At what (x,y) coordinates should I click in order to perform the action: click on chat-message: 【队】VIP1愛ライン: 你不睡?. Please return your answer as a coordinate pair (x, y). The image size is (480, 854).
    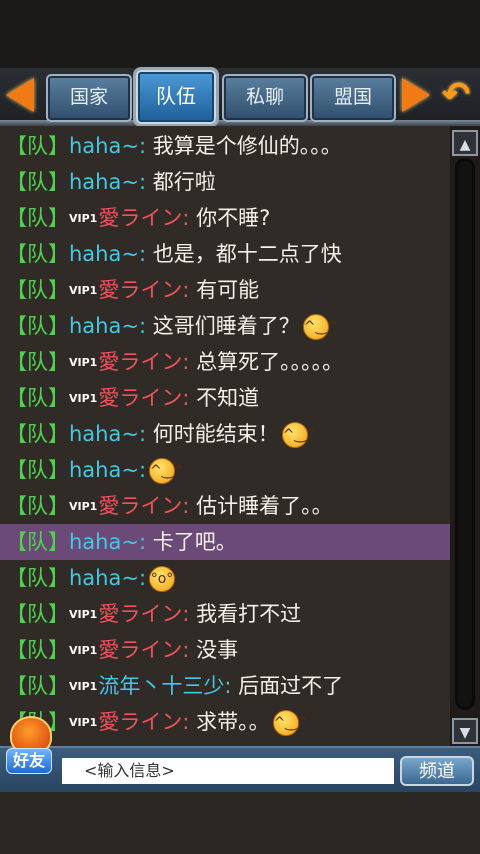
    Looking at the image, I should click on (225, 218).